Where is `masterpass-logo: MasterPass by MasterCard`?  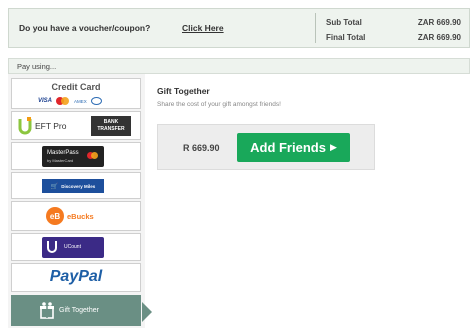 masterpass-logo: MasterPass by MasterCard is located at coordinates (73, 156).